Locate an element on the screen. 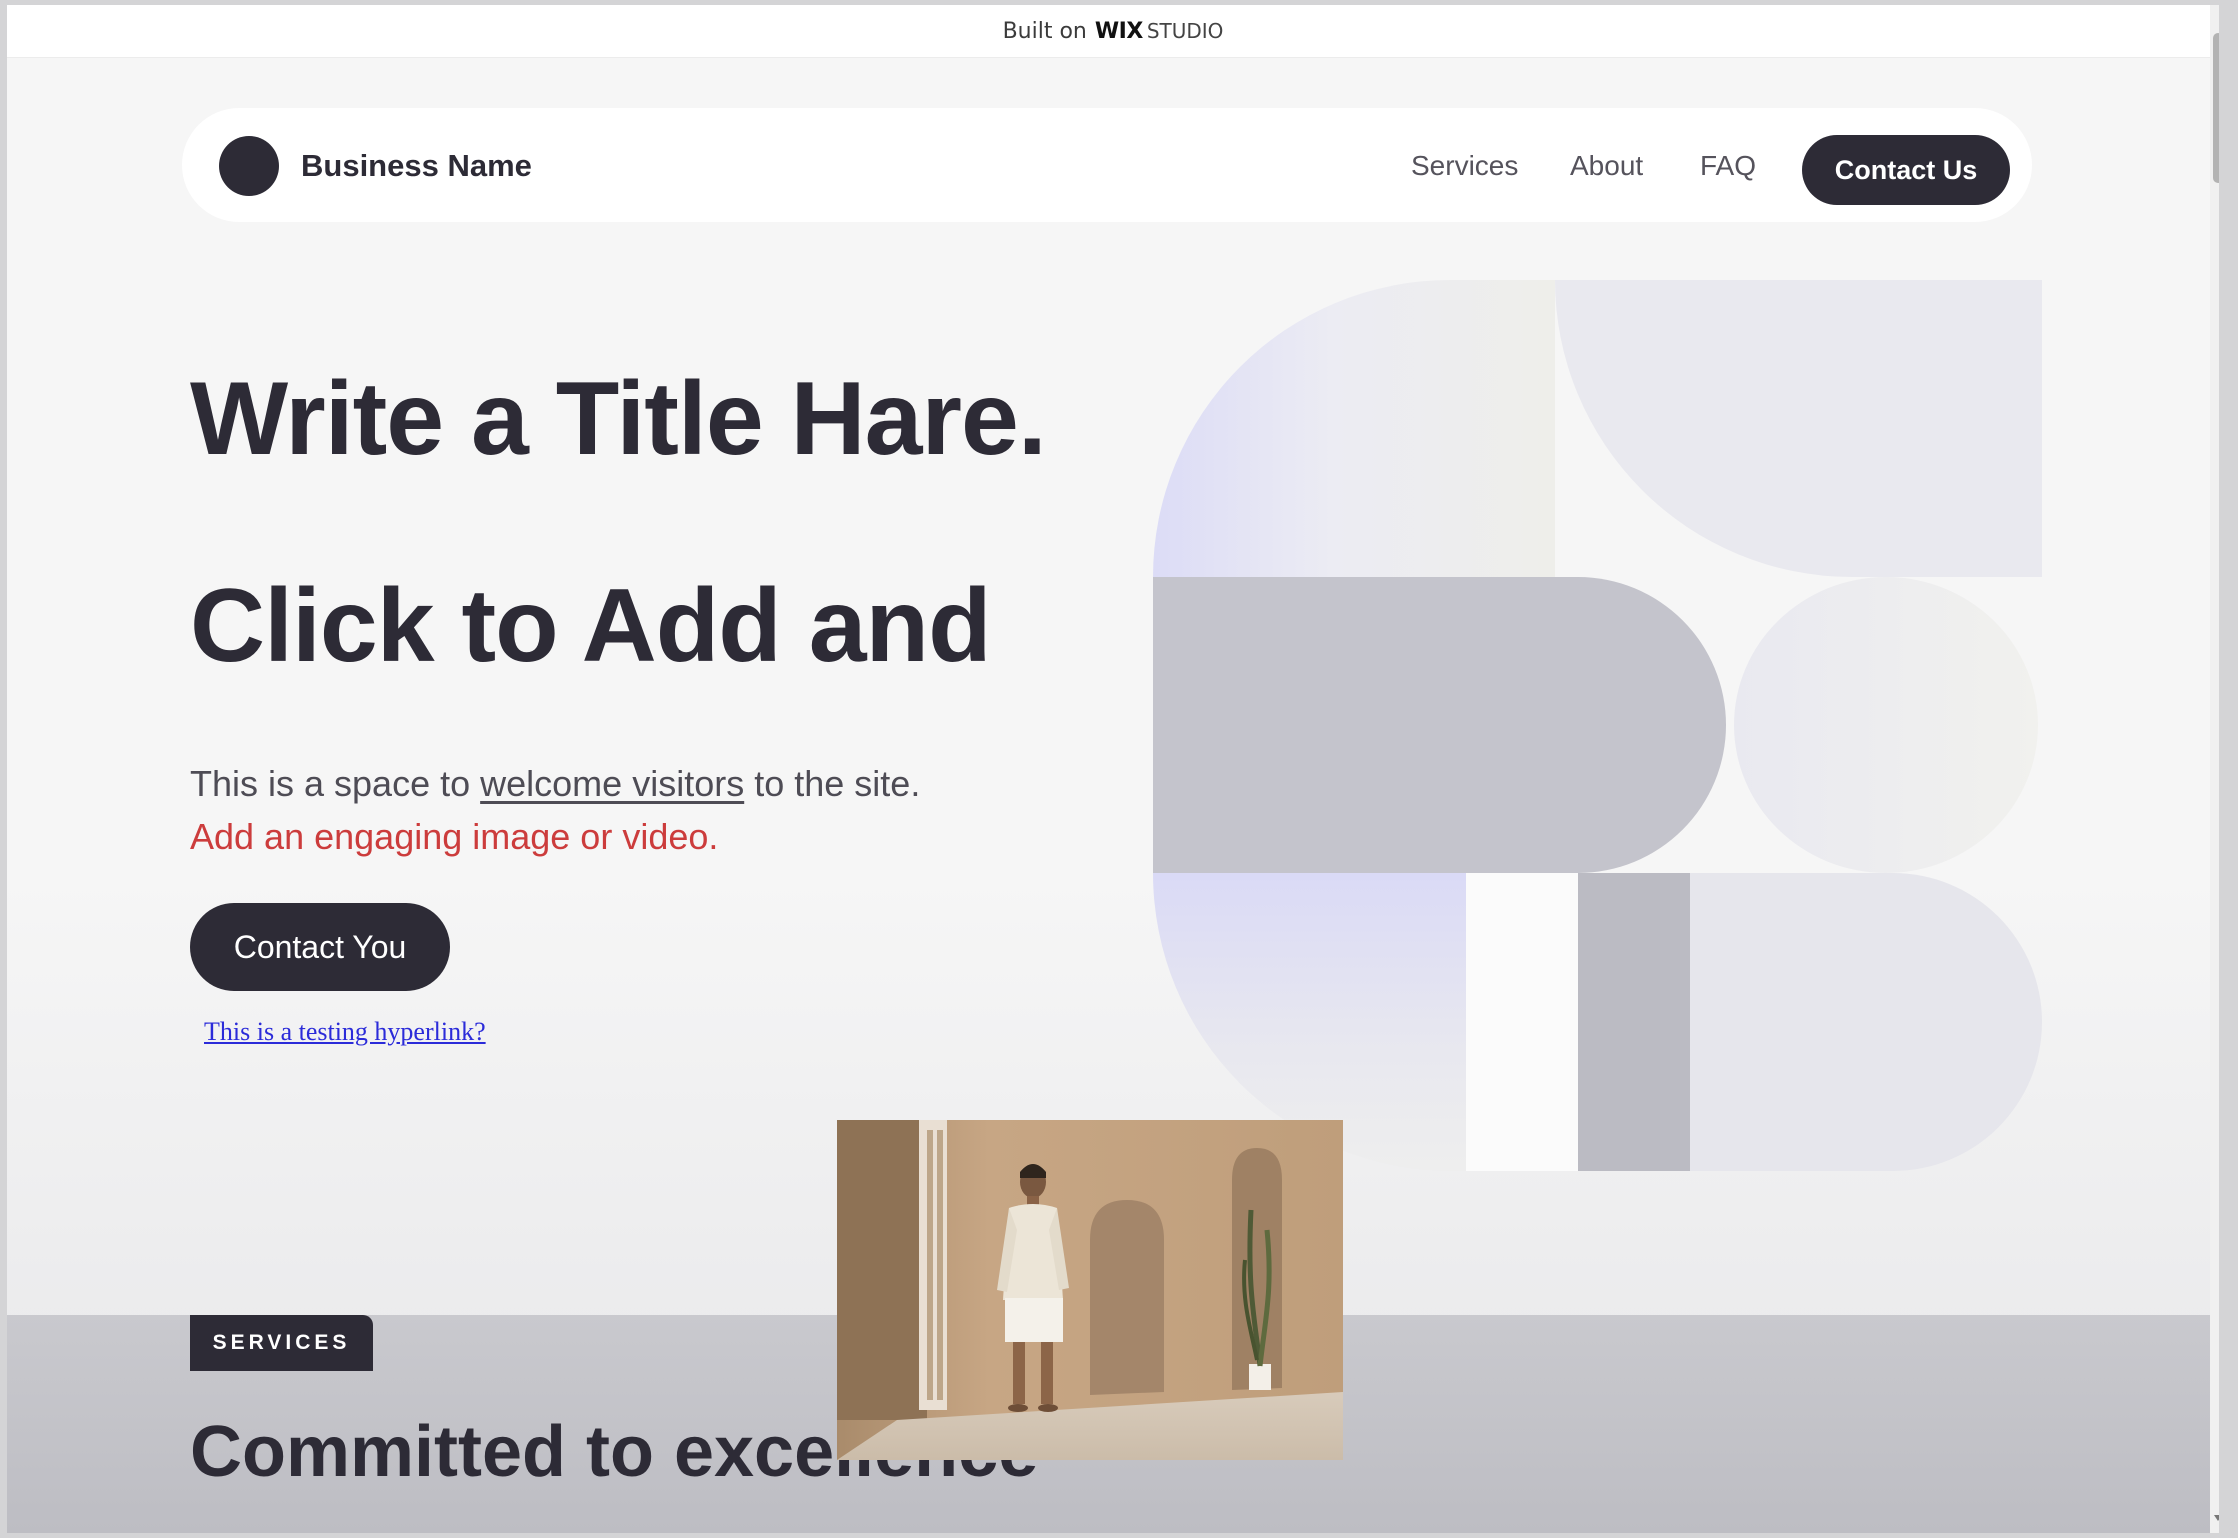 Image resolution: width=2238 pixels, height=1538 pixels. wix-studio-banner: Built on WIX STUDIO is located at coordinates (1113, 31).